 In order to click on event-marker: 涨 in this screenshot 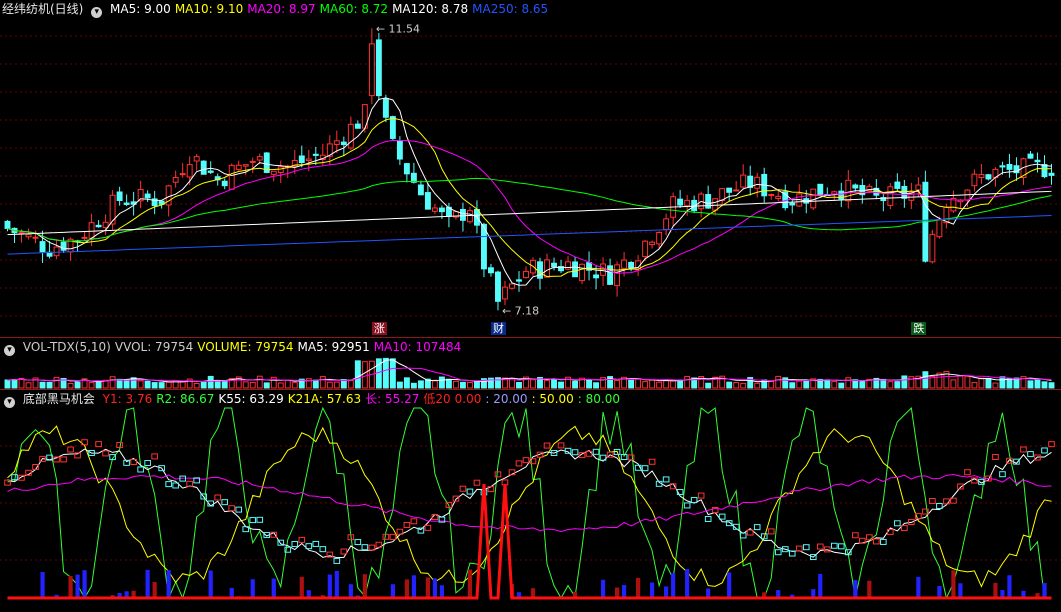, I will do `click(379, 328)`.